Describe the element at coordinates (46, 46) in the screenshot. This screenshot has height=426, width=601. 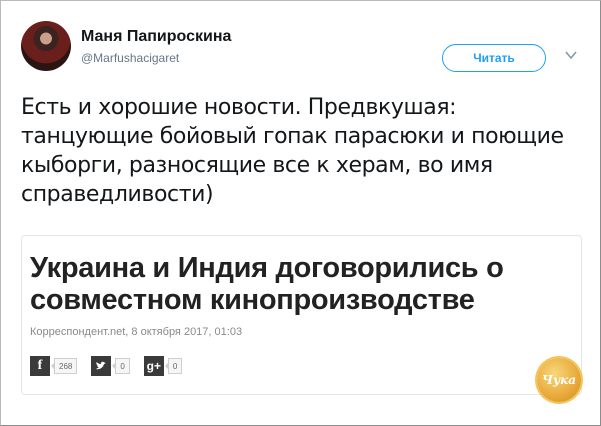
I see `avatar` at that location.